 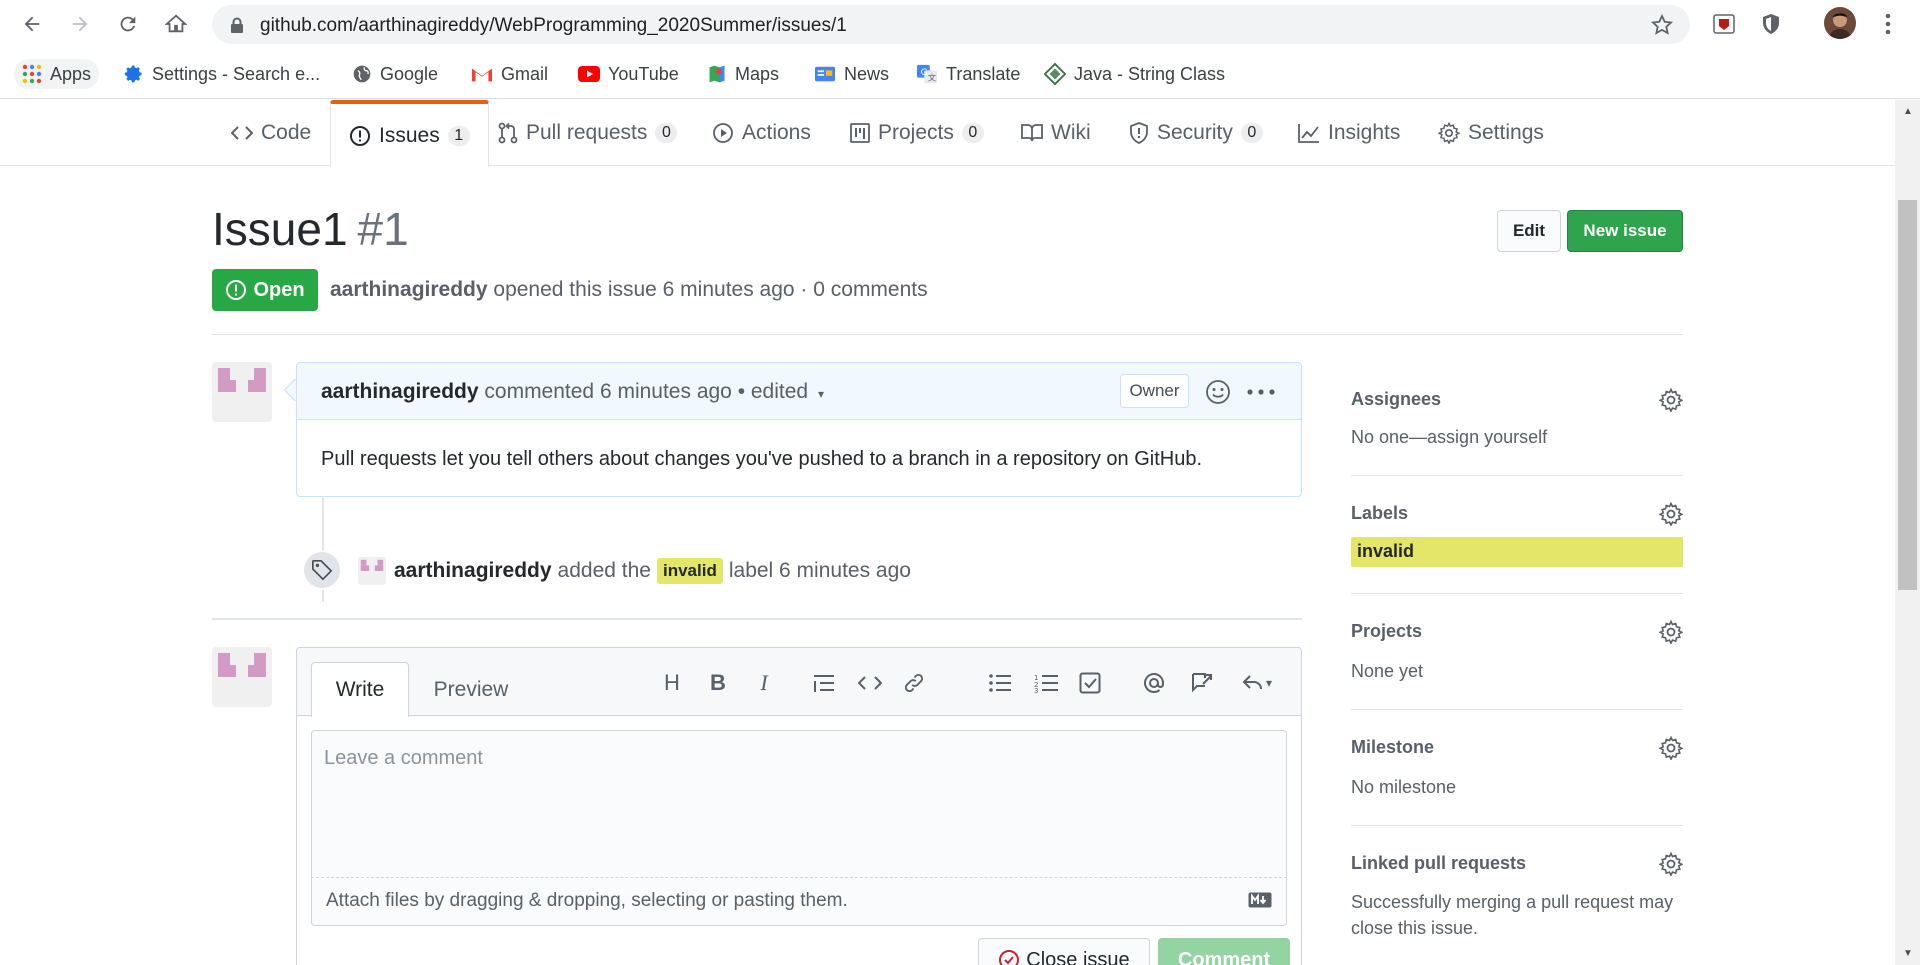 I want to click on markdown-icon, so click(x=1260, y=900).